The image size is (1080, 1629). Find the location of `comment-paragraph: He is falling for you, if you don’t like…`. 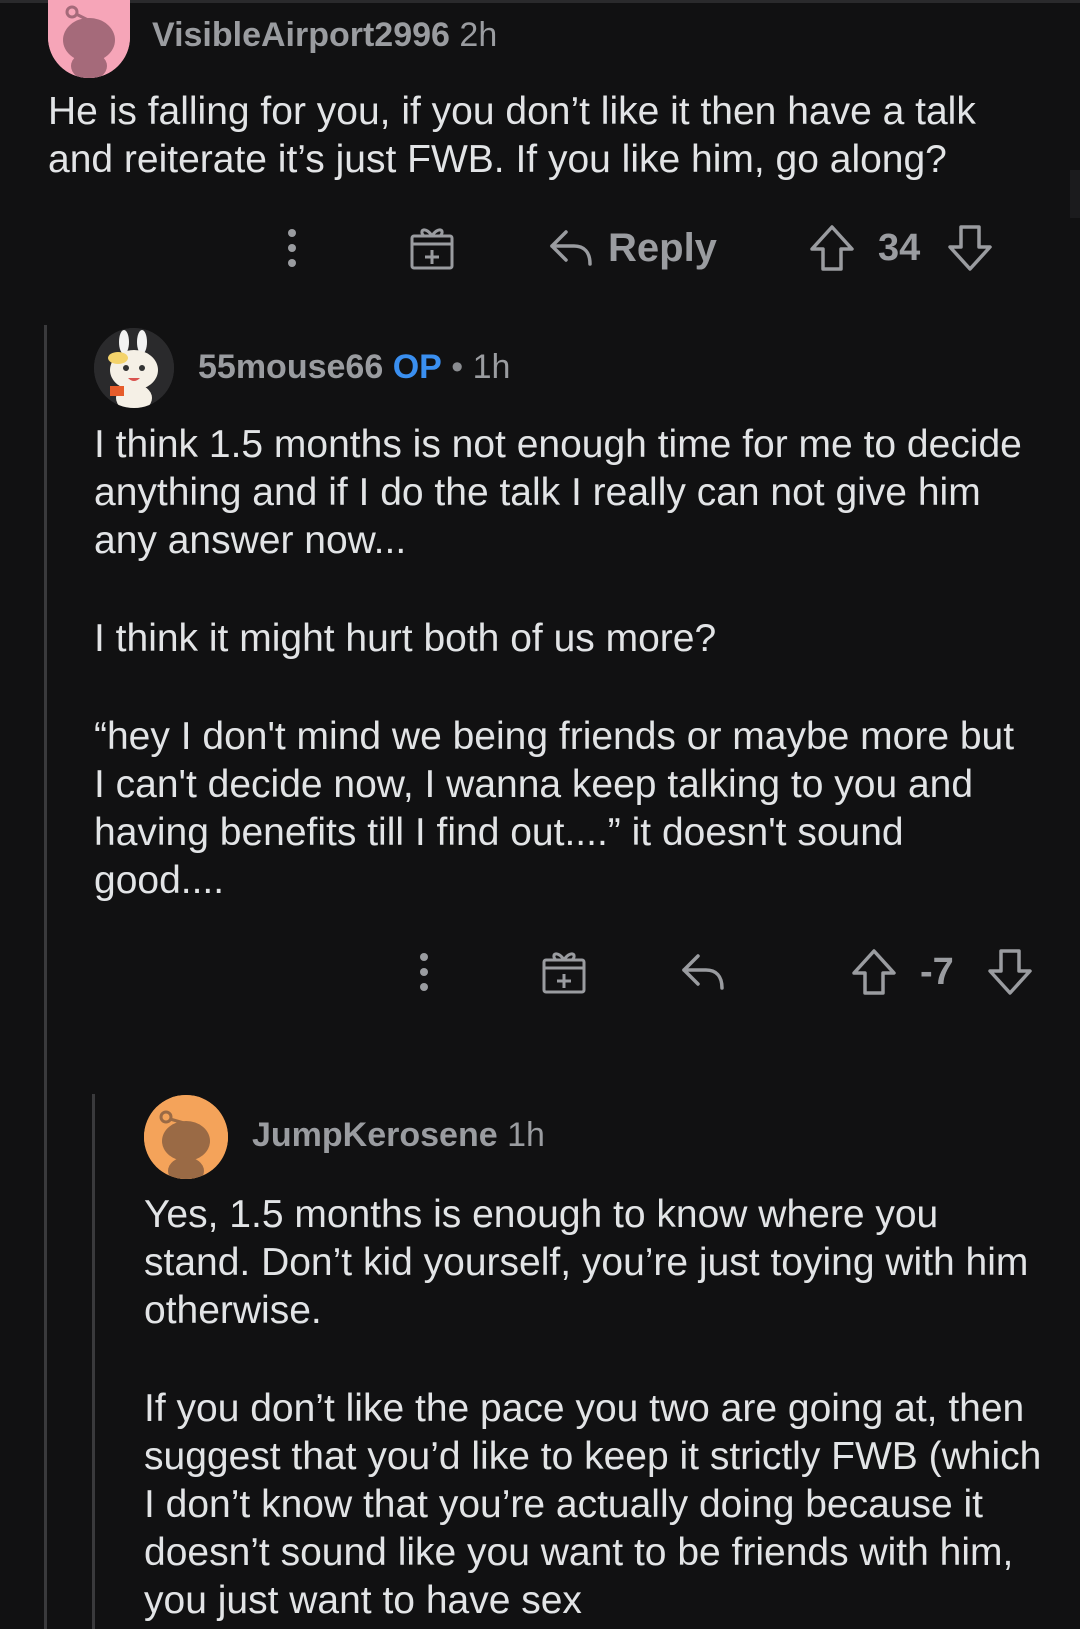

comment-paragraph: He is falling for you, if you don’t like… is located at coordinates (512, 135).